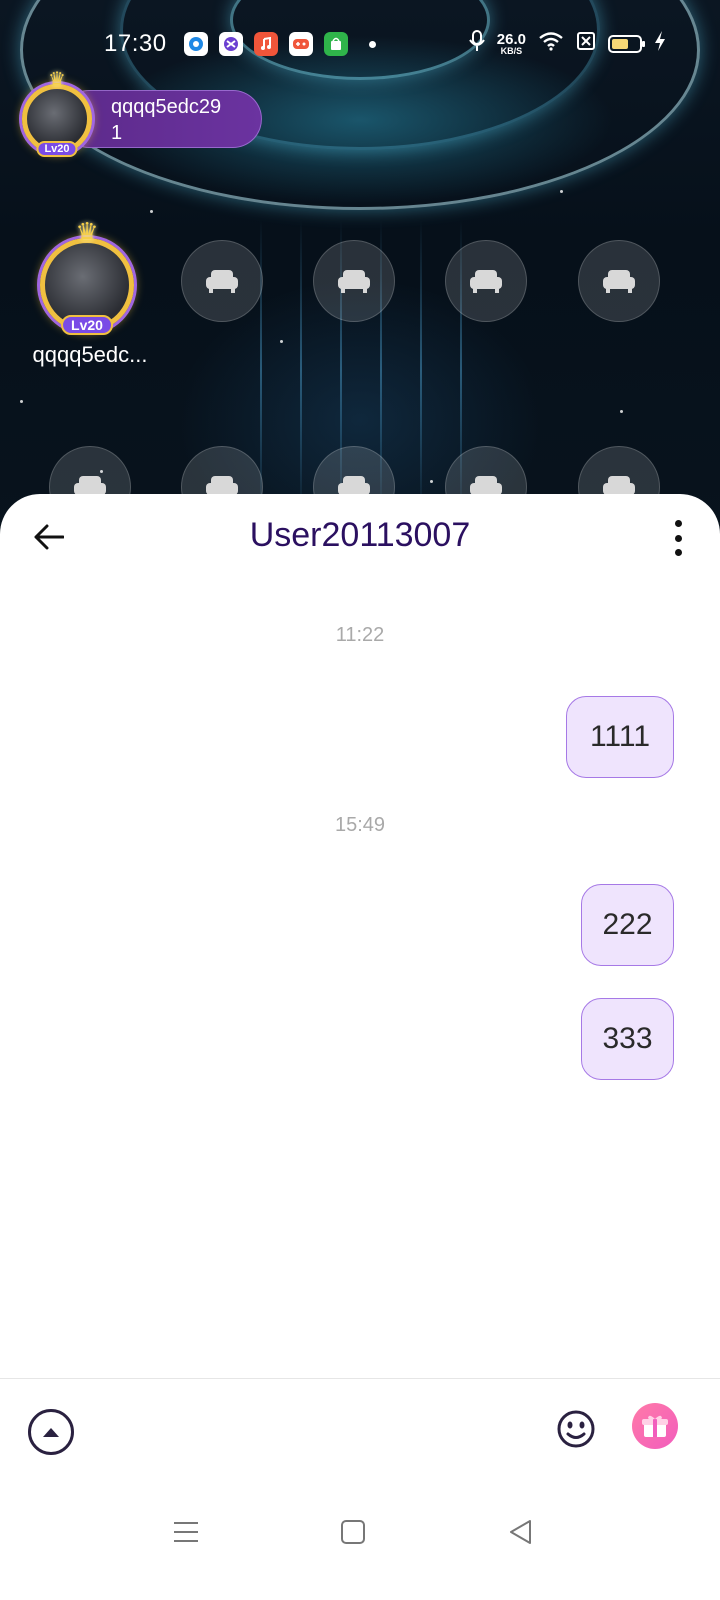 The width and height of the screenshot is (720, 1600). Describe the element at coordinates (266, 44) in the screenshot. I see `music-app-icon` at that location.